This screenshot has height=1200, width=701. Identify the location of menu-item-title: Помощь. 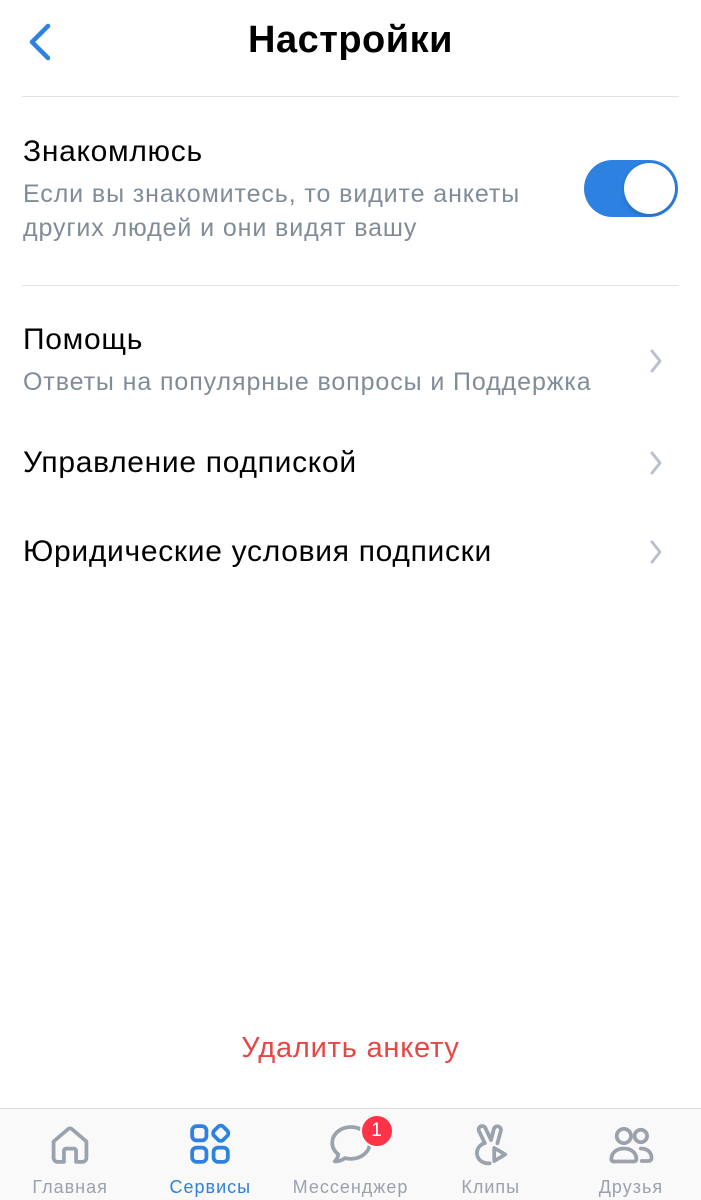
(83, 339).